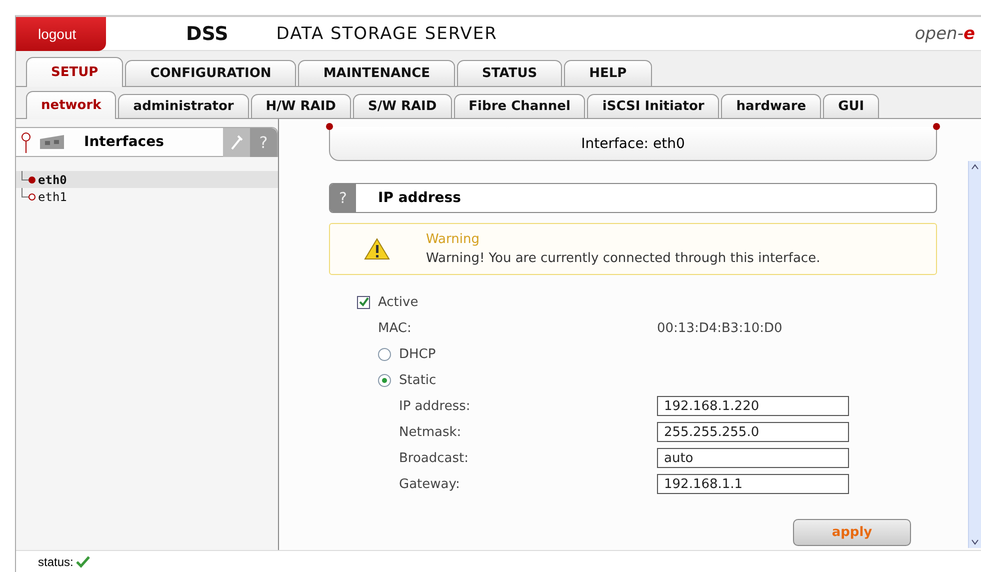 This screenshot has width=981, height=572. What do you see at coordinates (944, 34) in the screenshot?
I see `brand-logo: open-e` at bounding box center [944, 34].